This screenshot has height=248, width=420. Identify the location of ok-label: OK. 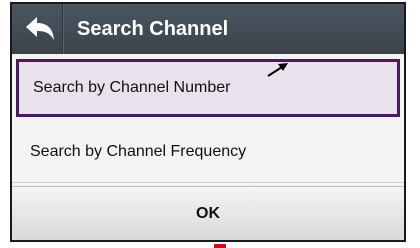
(208, 213).